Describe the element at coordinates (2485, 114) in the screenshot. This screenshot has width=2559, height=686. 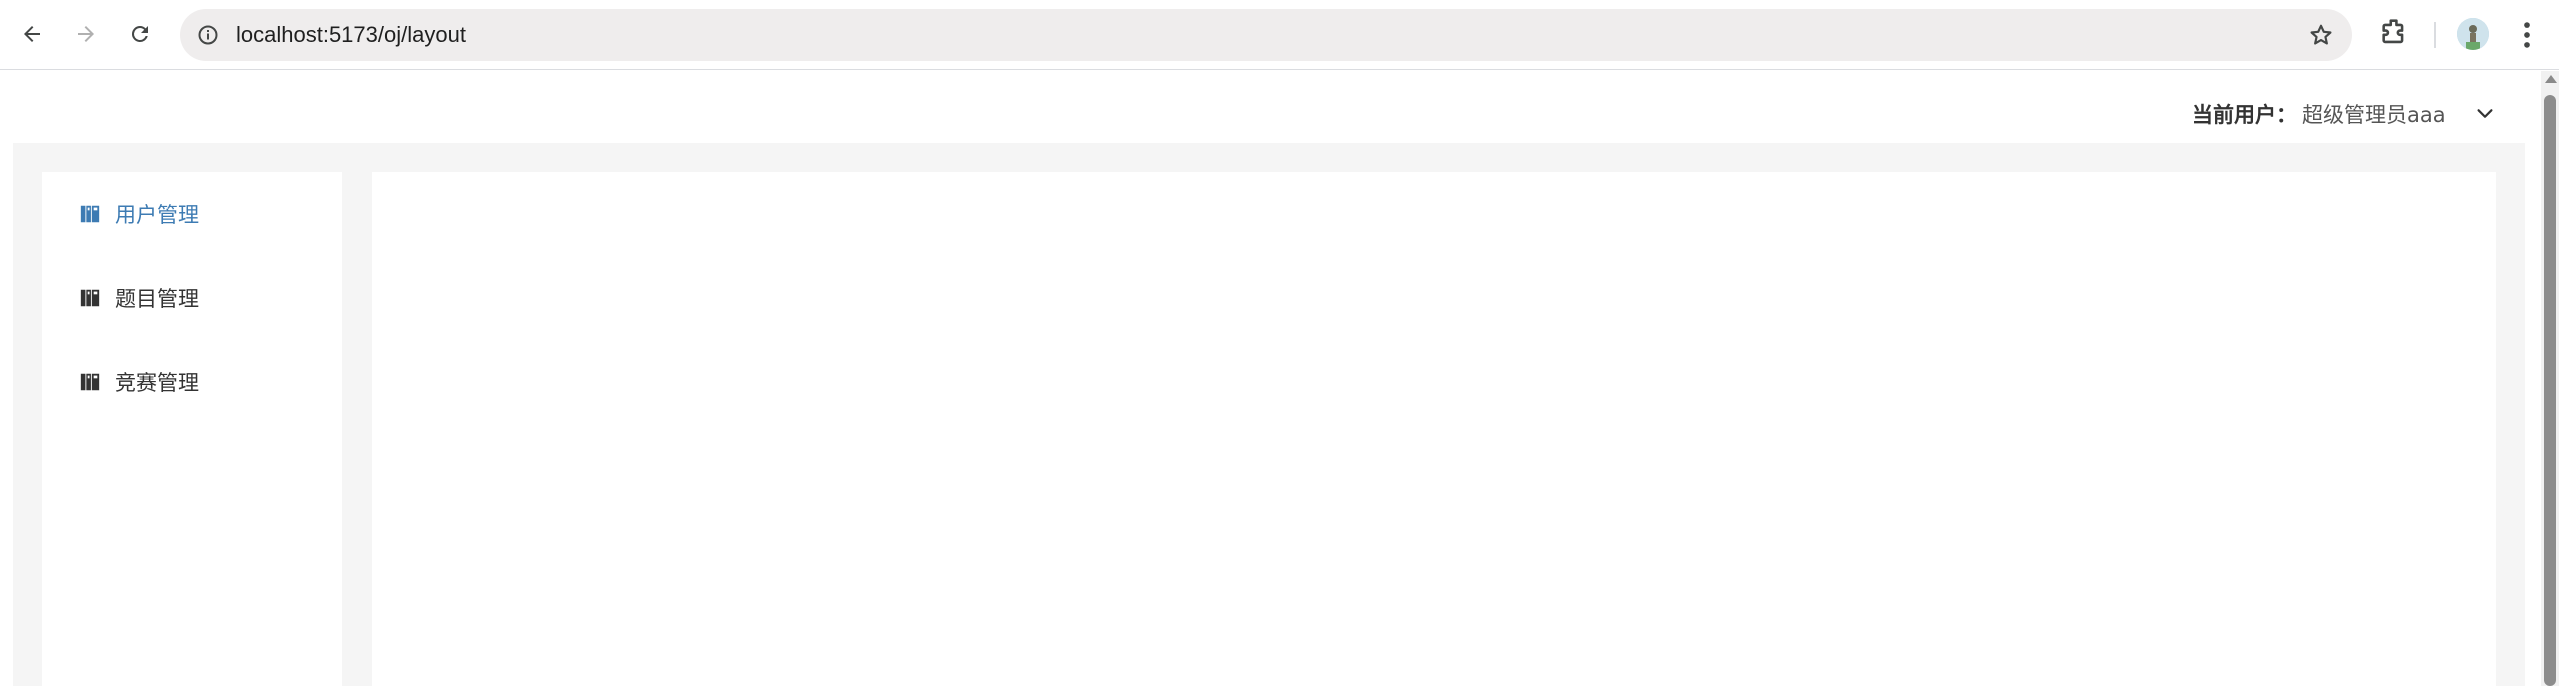
I see `chevron-down-icon` at that location.